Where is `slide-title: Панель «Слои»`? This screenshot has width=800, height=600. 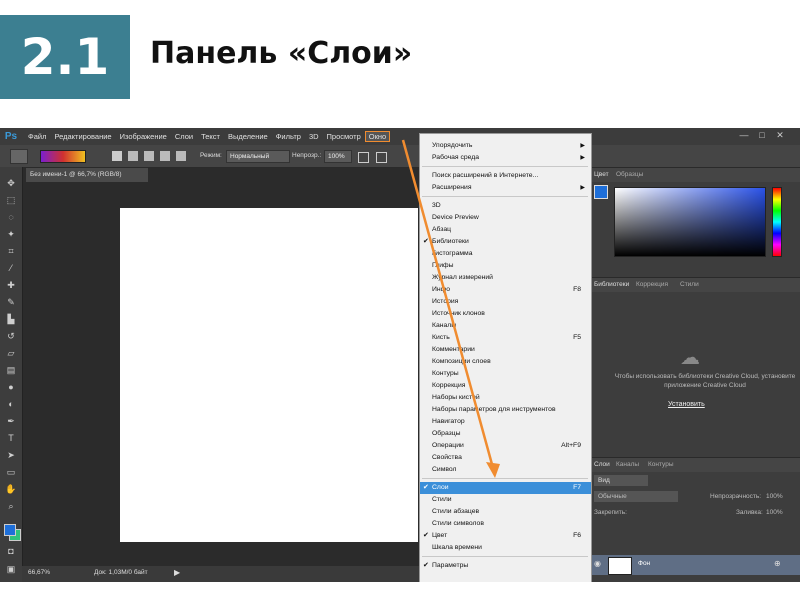 slide-title: Панель «Слои» is located at coordinates (281, 53).